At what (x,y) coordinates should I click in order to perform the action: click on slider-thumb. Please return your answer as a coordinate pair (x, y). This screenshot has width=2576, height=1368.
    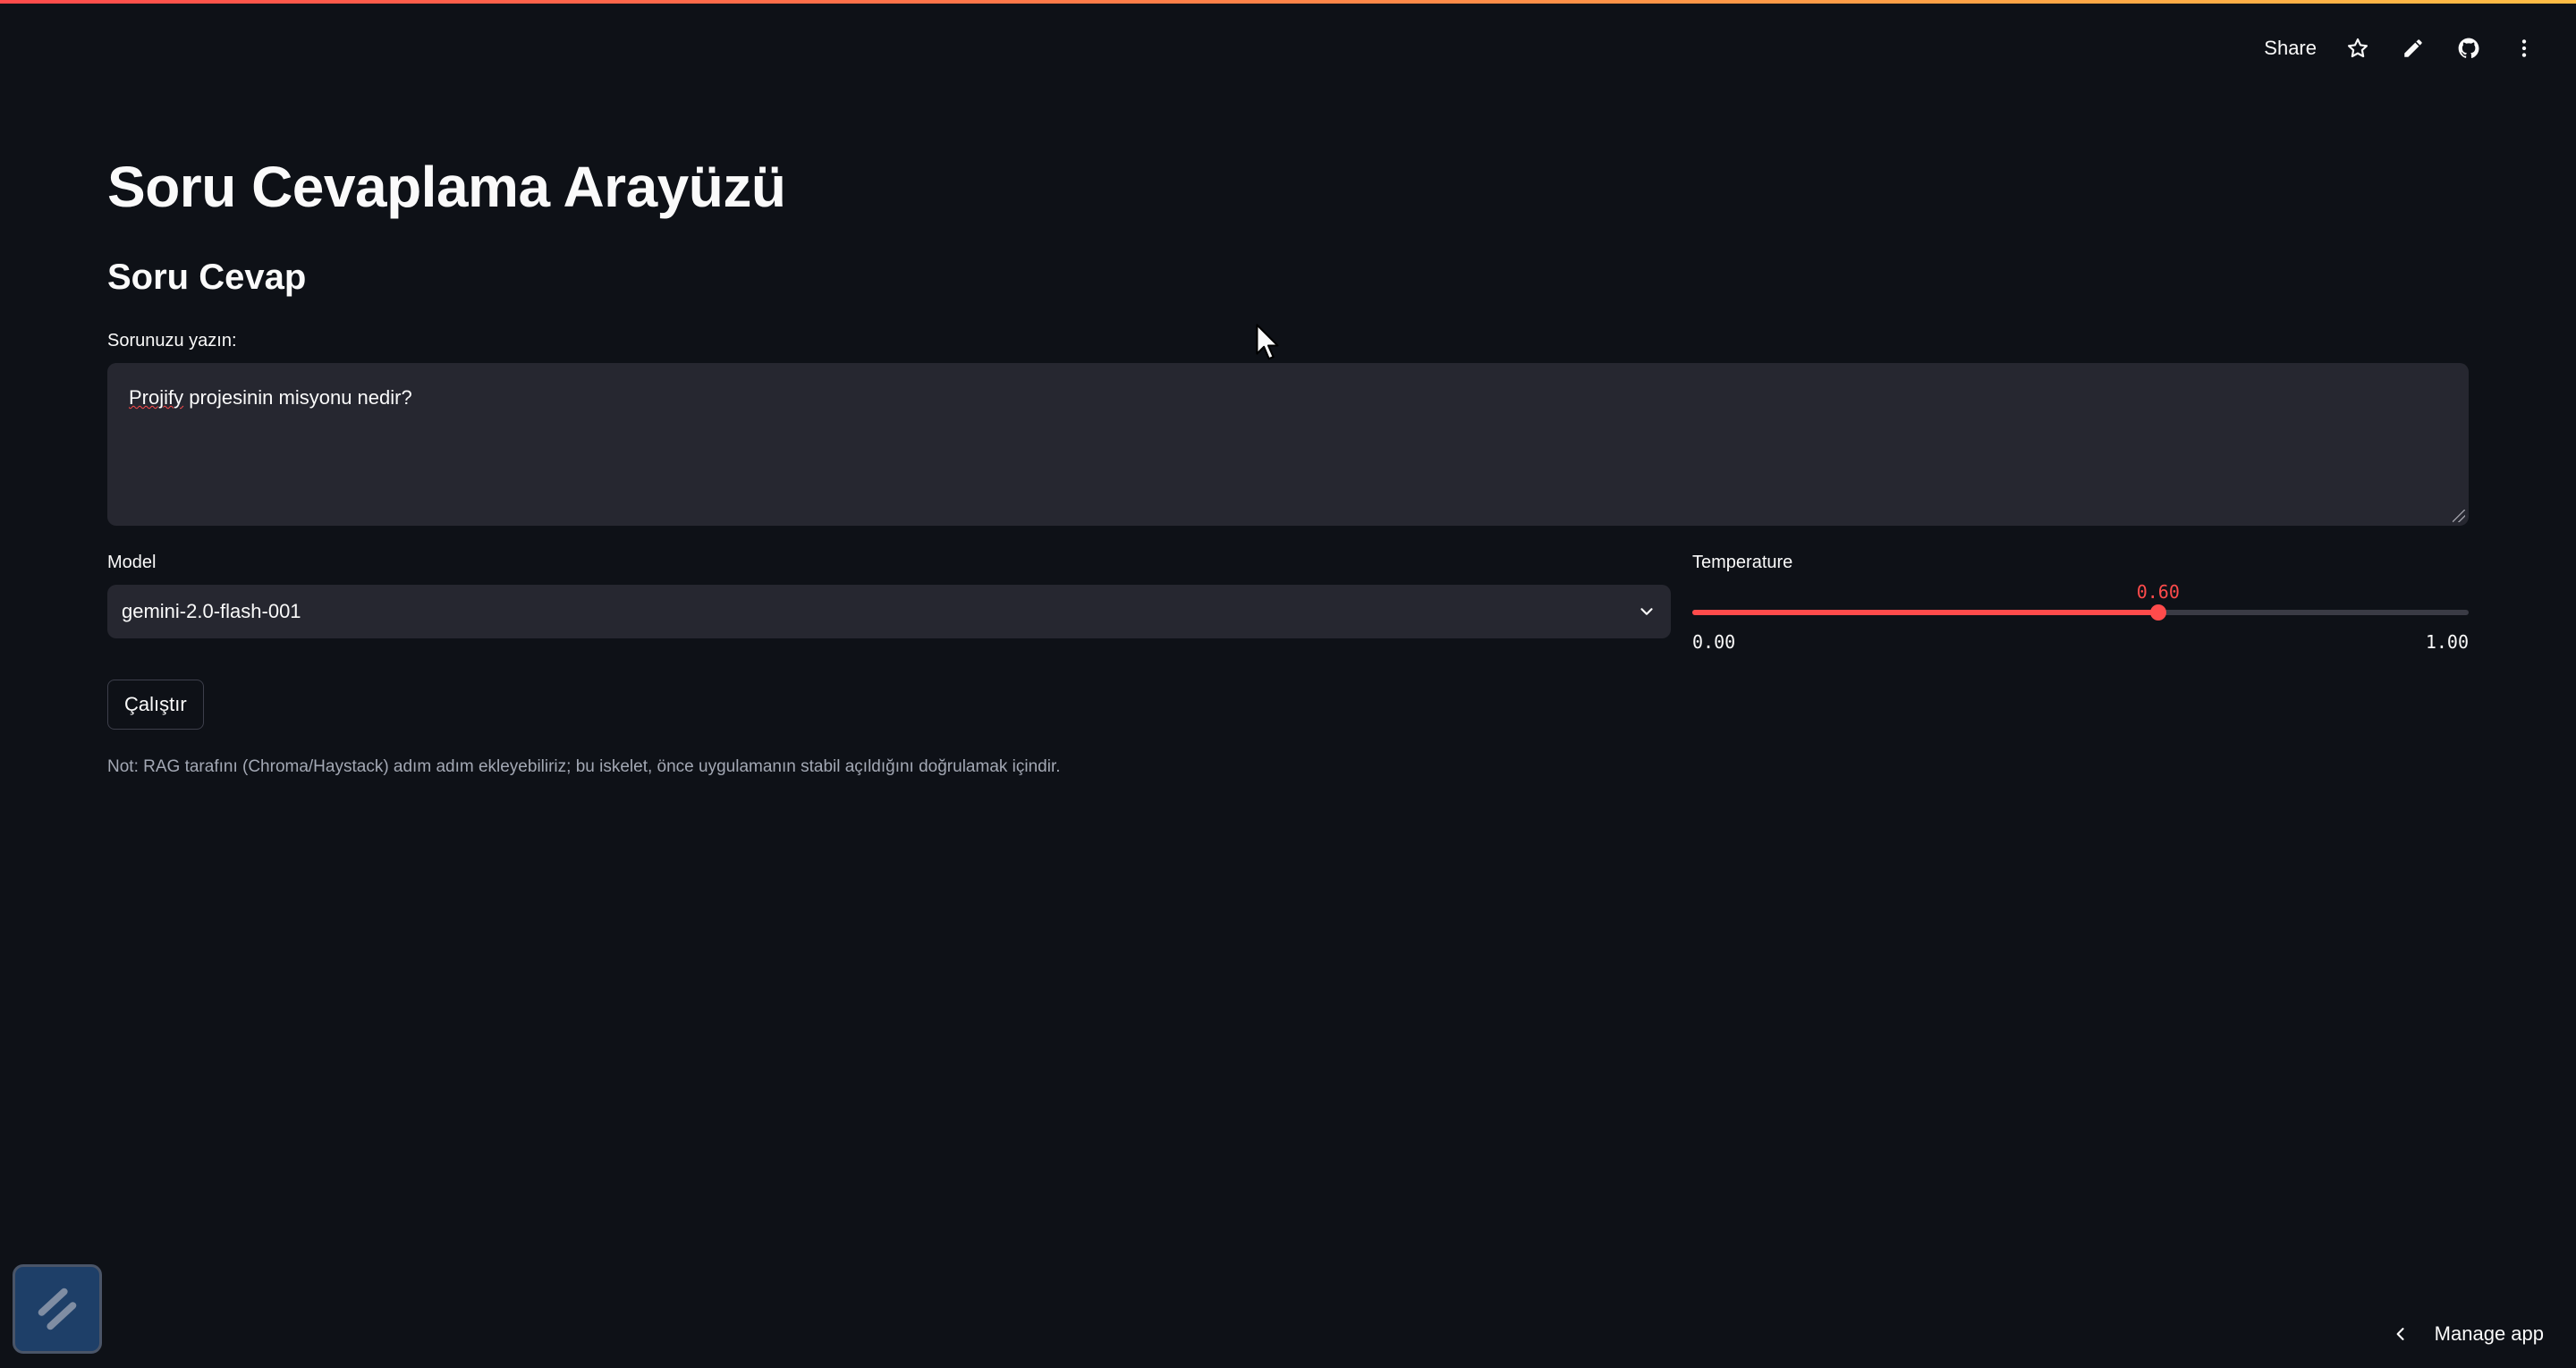
    Looking at the image, I should click on (2157, 612).